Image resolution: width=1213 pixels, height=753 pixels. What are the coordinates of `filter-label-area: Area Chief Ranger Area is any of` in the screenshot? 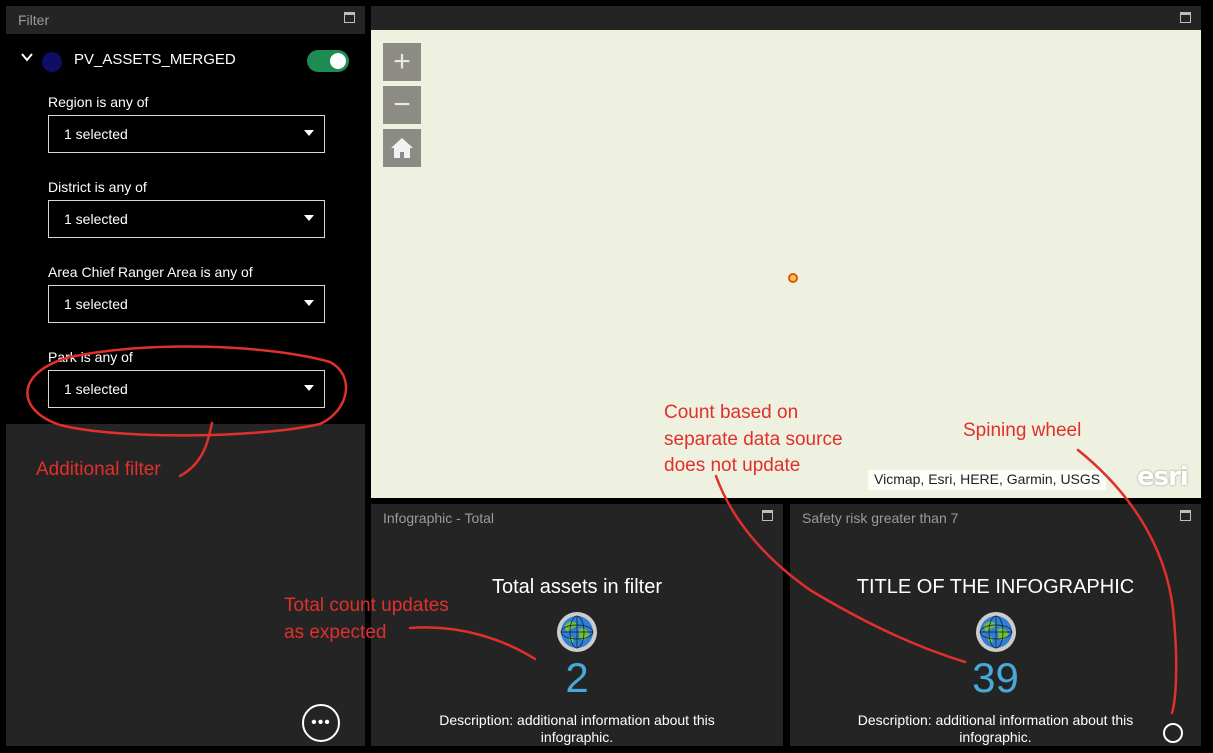 It's located at (150, 272).